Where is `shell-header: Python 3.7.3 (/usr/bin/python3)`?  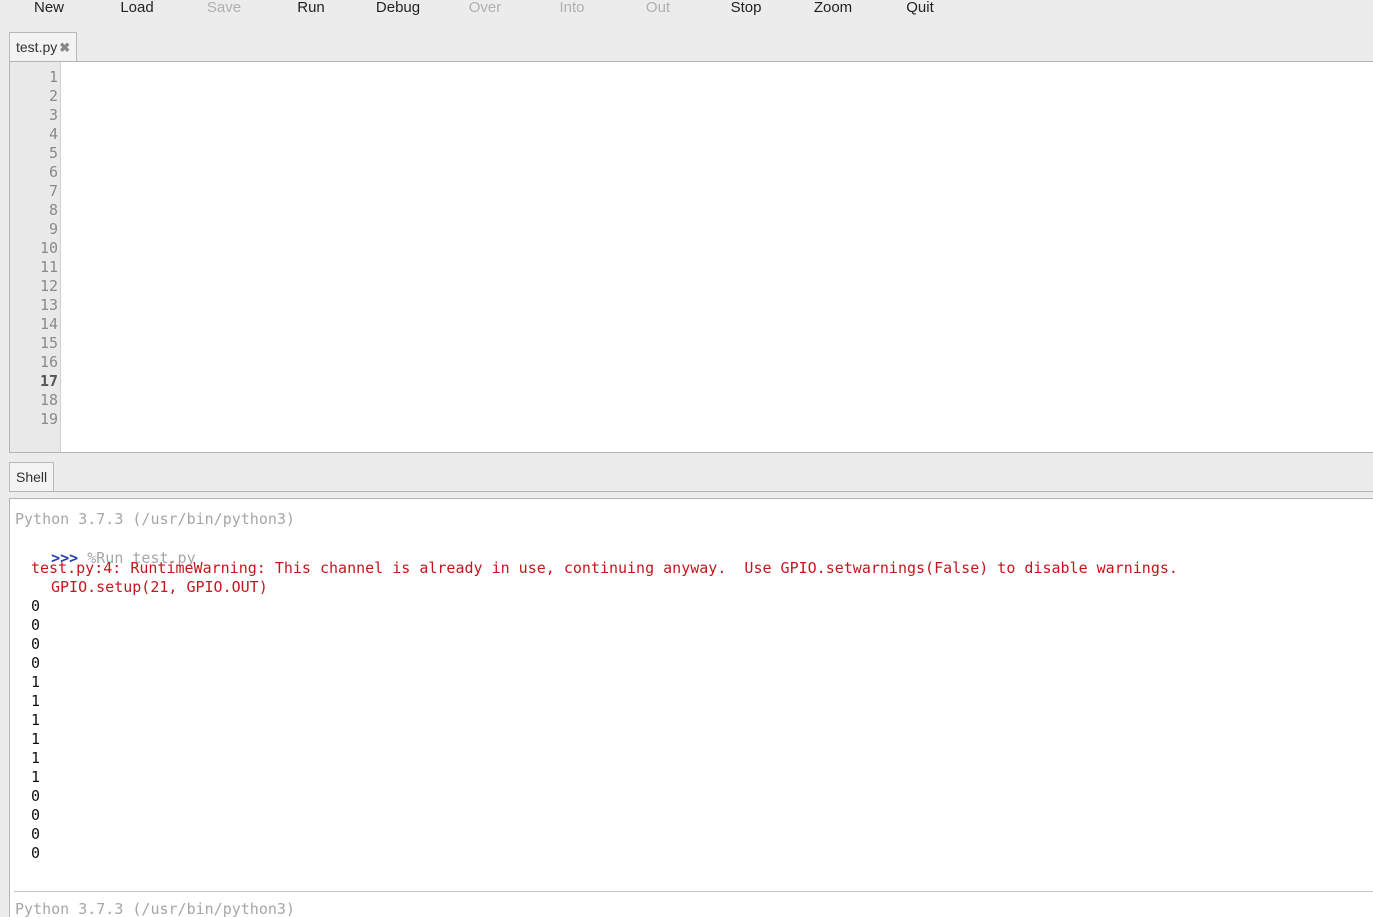 shell-header: Python 3.7.3 (/usr/bin/python3) is located at coordinates (155, 519).